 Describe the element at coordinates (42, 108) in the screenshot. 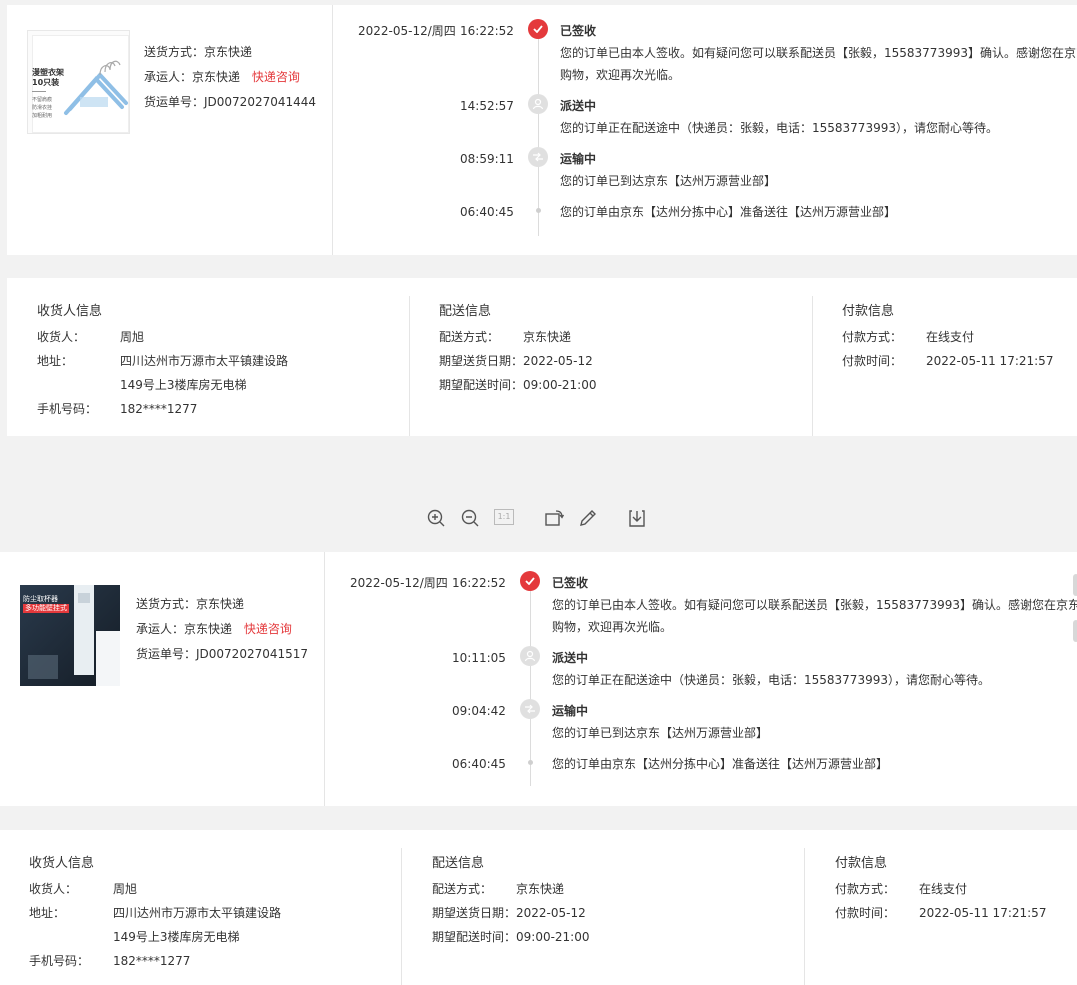

I see `order-1-image-small2: 防滑衣挂` at that location.